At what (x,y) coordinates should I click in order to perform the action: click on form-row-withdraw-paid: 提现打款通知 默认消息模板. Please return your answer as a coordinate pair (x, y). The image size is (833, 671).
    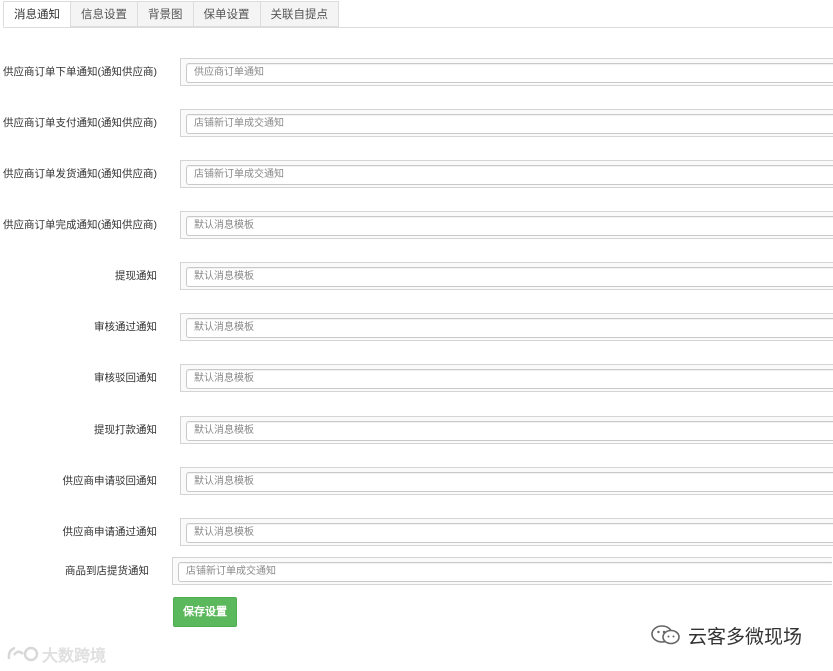
    Looking at the image, I should click on (416, 430).